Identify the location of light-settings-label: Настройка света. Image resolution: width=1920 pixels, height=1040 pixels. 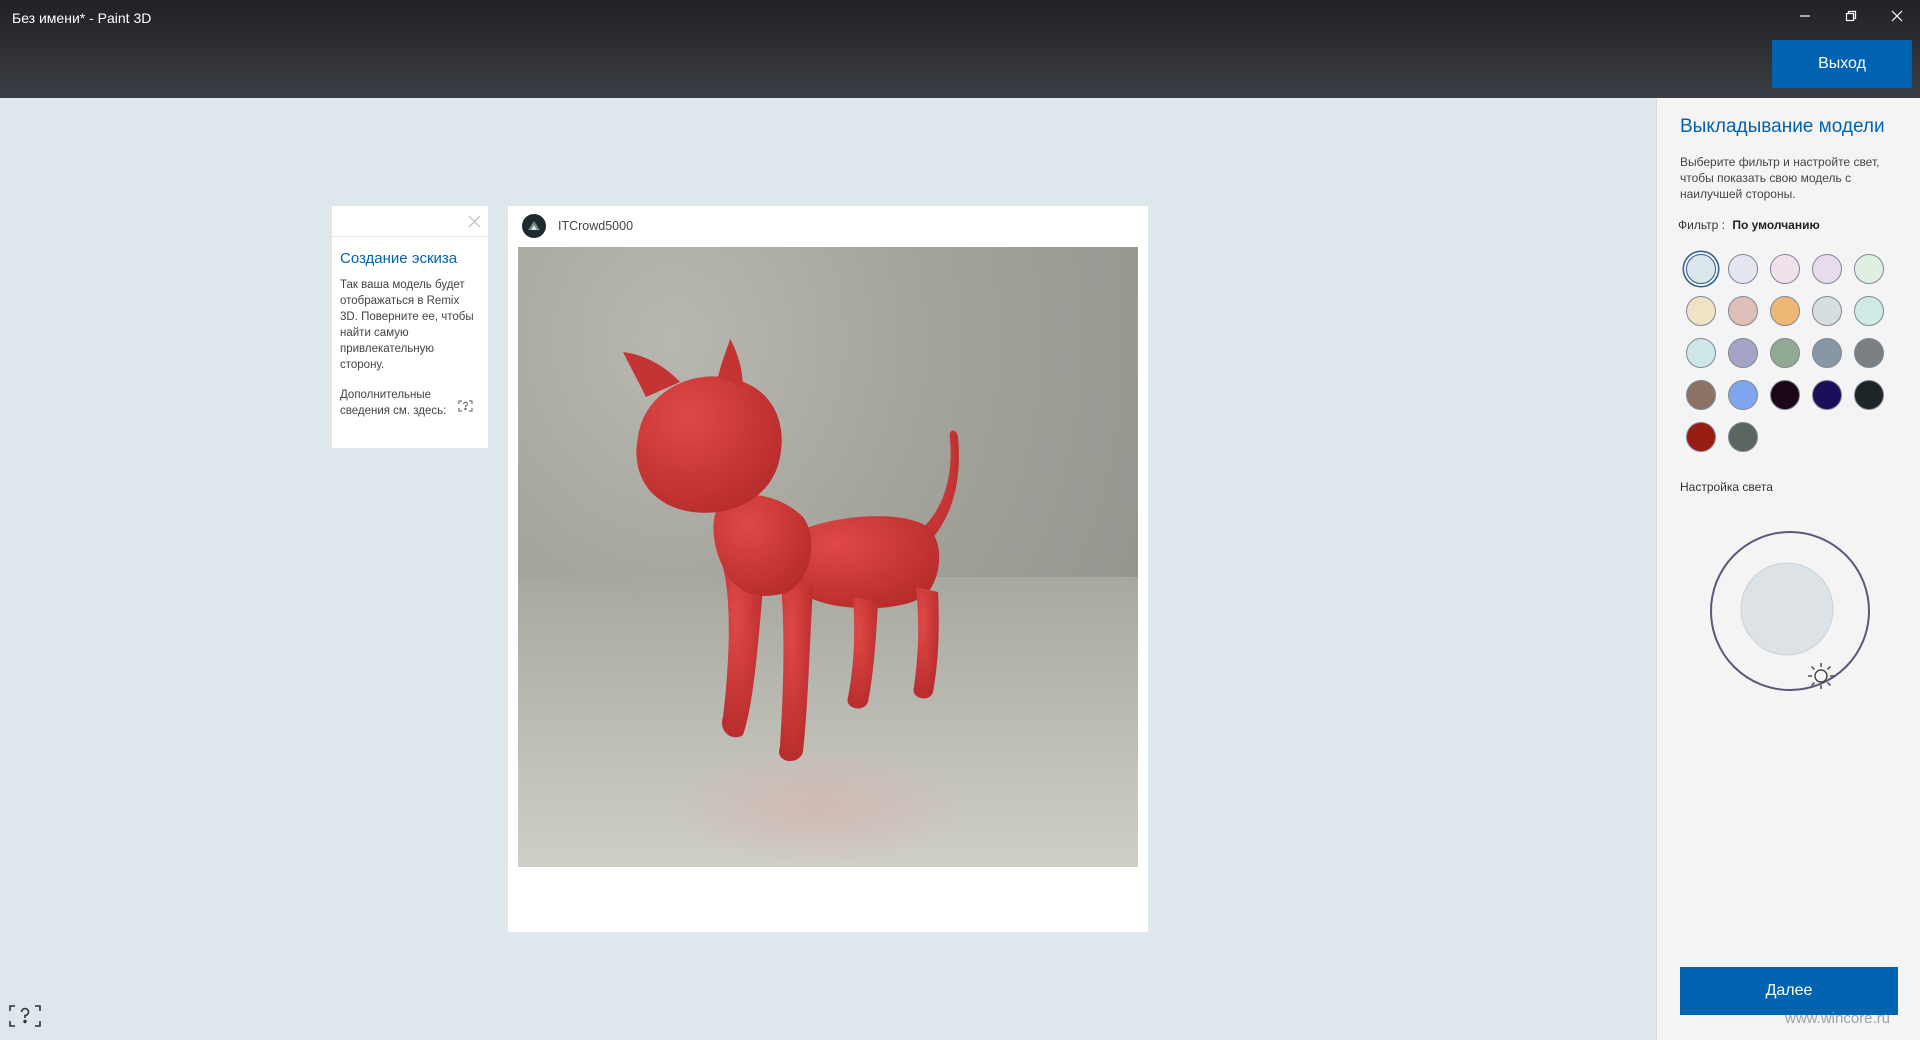
(1726, 487).